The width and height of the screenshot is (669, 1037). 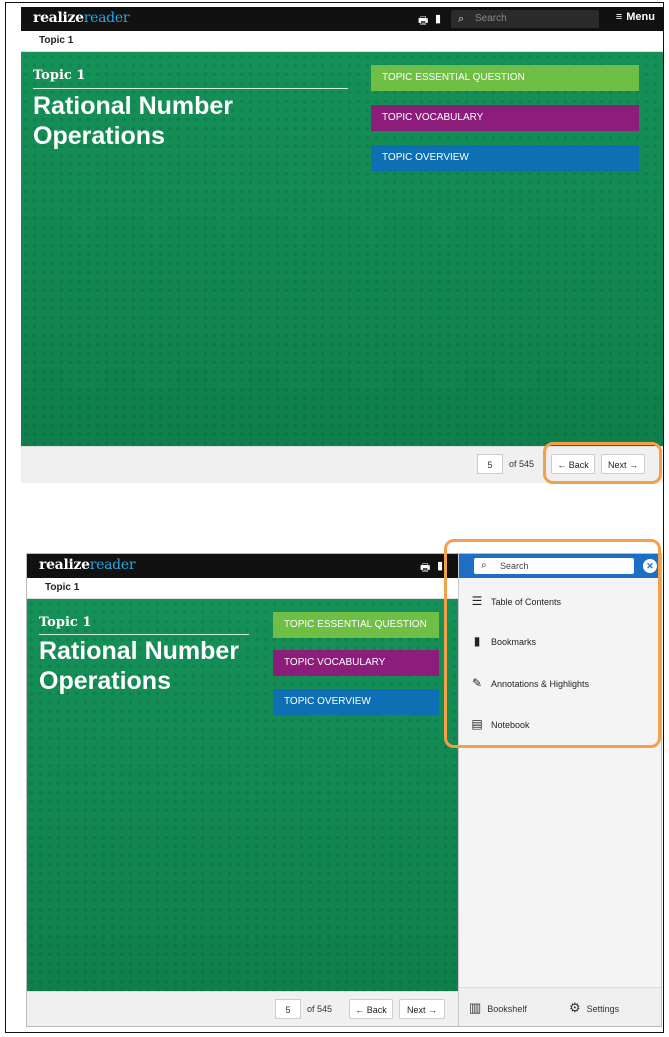 I want to click on settings-button: ⚙ Settings, so click(x=594, y=1008).